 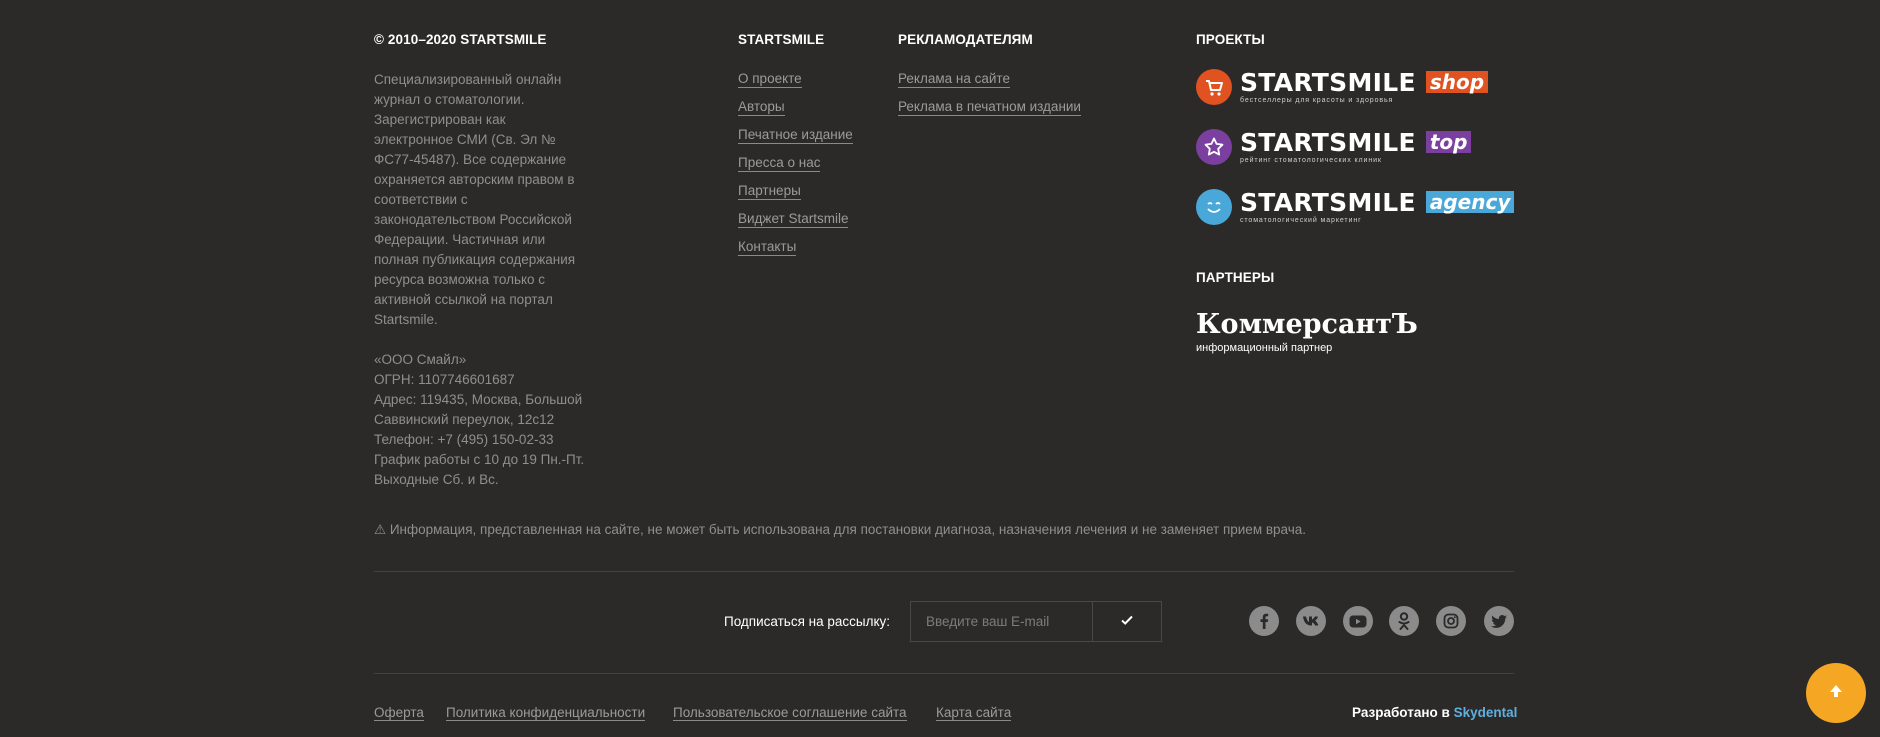 I want to click on vk-icon, so click(x=1311, y=621).